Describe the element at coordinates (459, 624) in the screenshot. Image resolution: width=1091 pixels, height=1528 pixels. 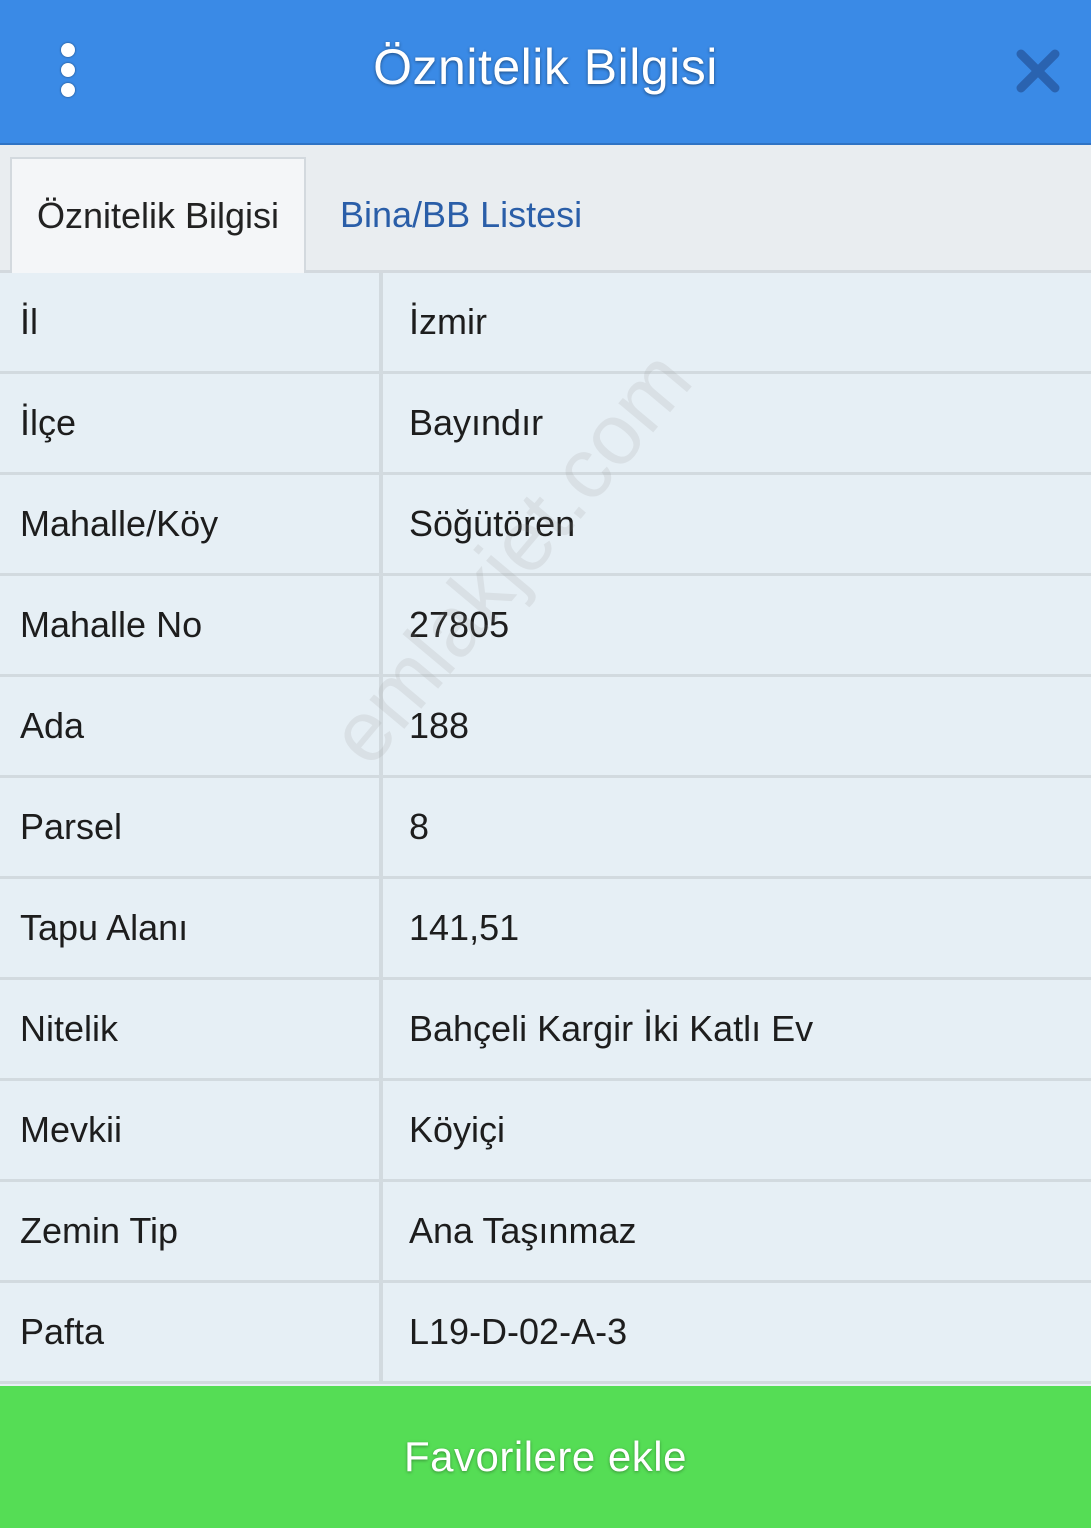
I see `attribute-value: 27805` at that location.